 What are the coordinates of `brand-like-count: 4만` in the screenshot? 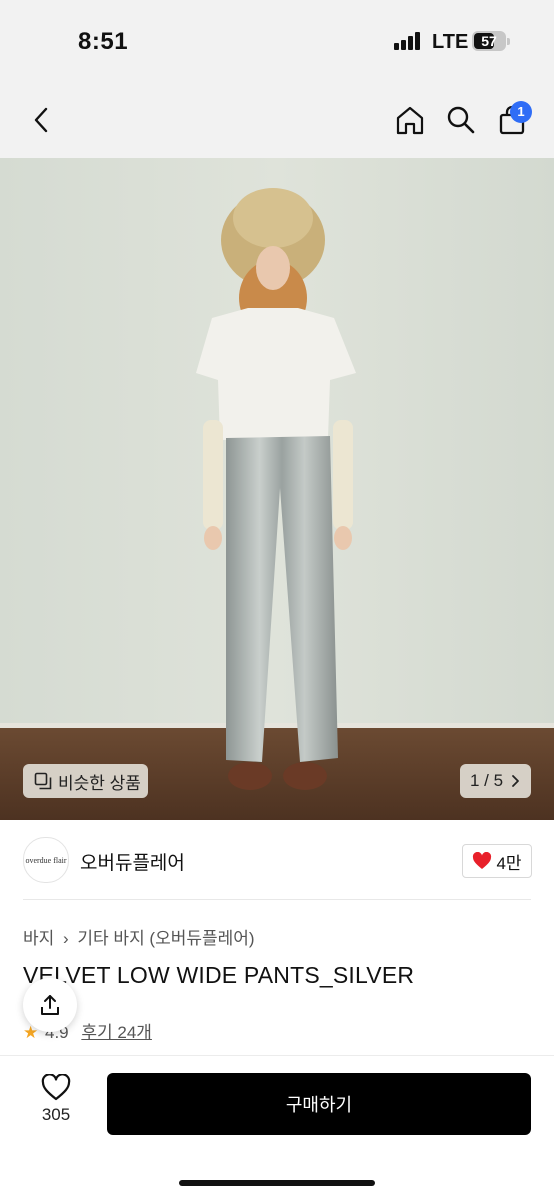 It's located at (509, 863).